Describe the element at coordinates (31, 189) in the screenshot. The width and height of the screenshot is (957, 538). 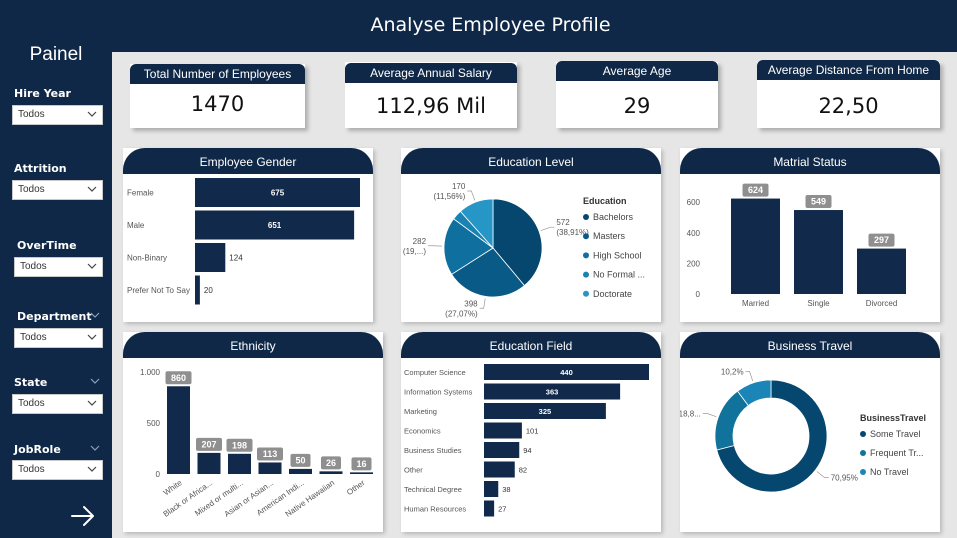
I see `attrition-dropdown-value: Todos` at that location.